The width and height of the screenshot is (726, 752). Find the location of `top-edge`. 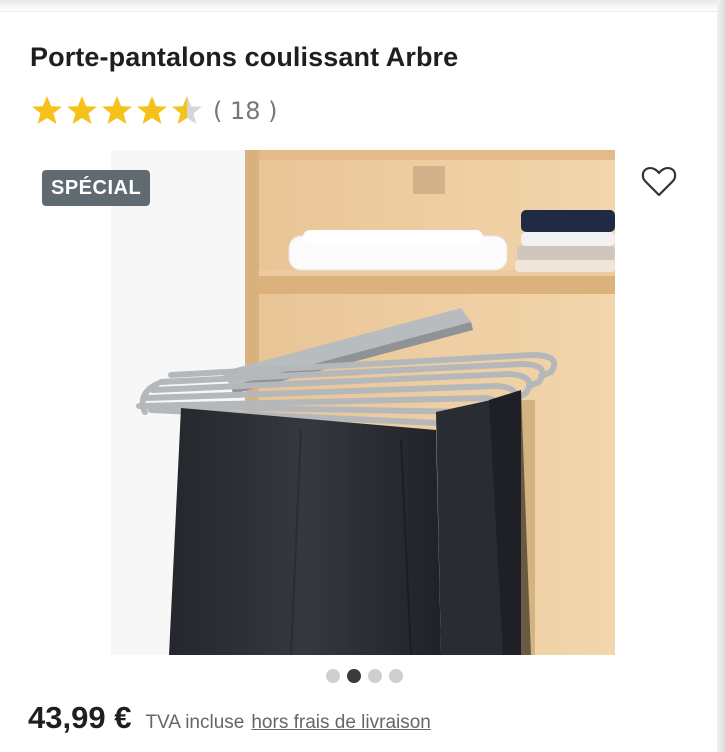

top-edge is located at coordinates (363, 6).